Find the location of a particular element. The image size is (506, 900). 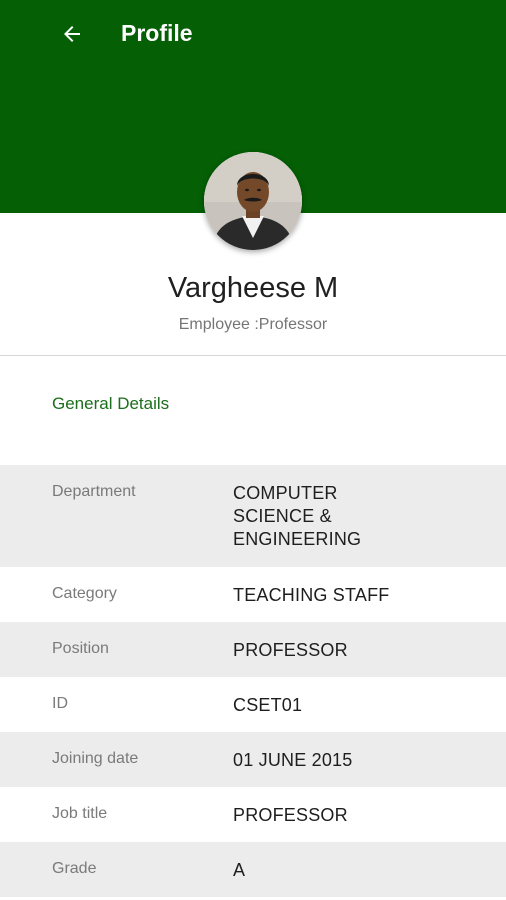

detail-row-category: Category TEACHING STAFF is located at coordinates (253, 594).